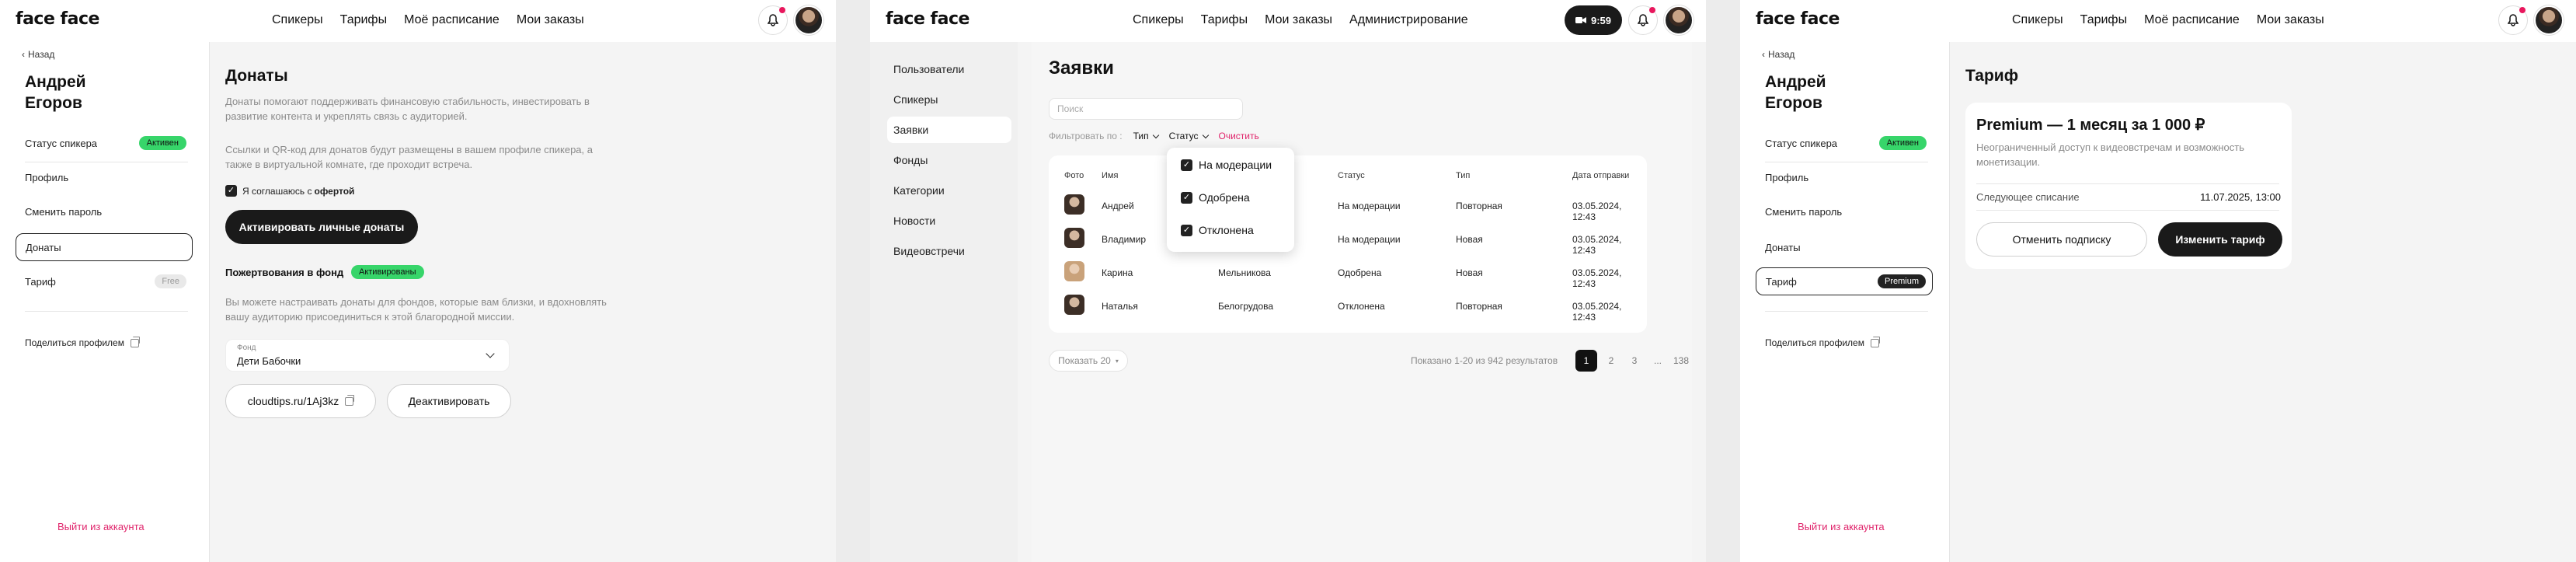 The width and height of the screenshot is (2576, 562). What do you see at coordinates (1088, 361) in the screenshot?
I see `page-size-select: Показать 20 ▾` at bounding box center [1088, 361].